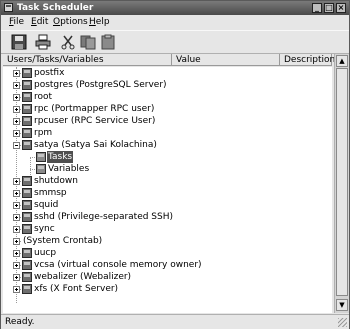  Describe the element at coordinates (8, 7) in the screenshot. I see `app-icon` at that location.